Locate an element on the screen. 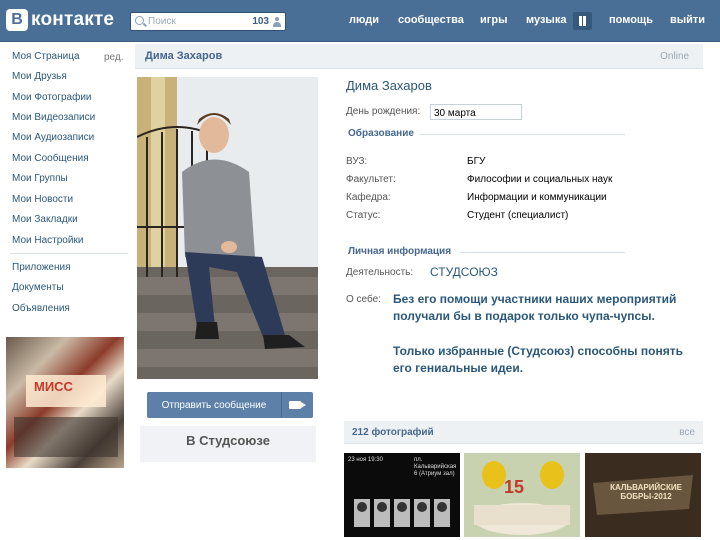  education-divider is located at coordinates (522, 134).